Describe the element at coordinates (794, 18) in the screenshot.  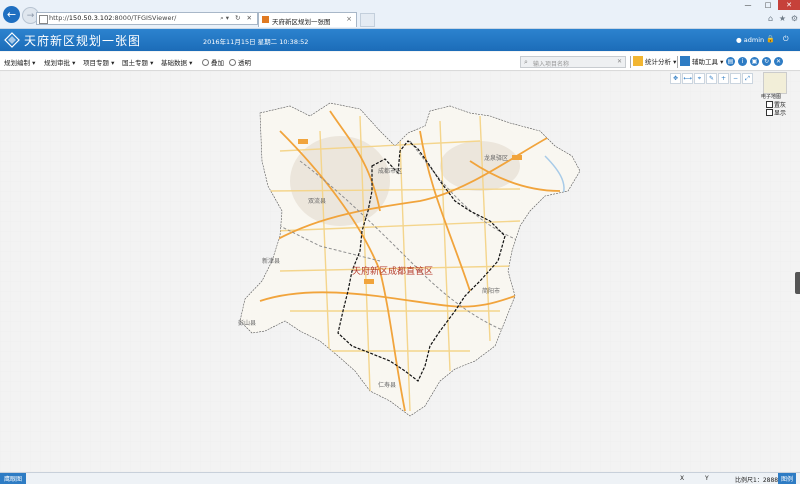
I see `settings-gear-icon: ⚙` at that location.